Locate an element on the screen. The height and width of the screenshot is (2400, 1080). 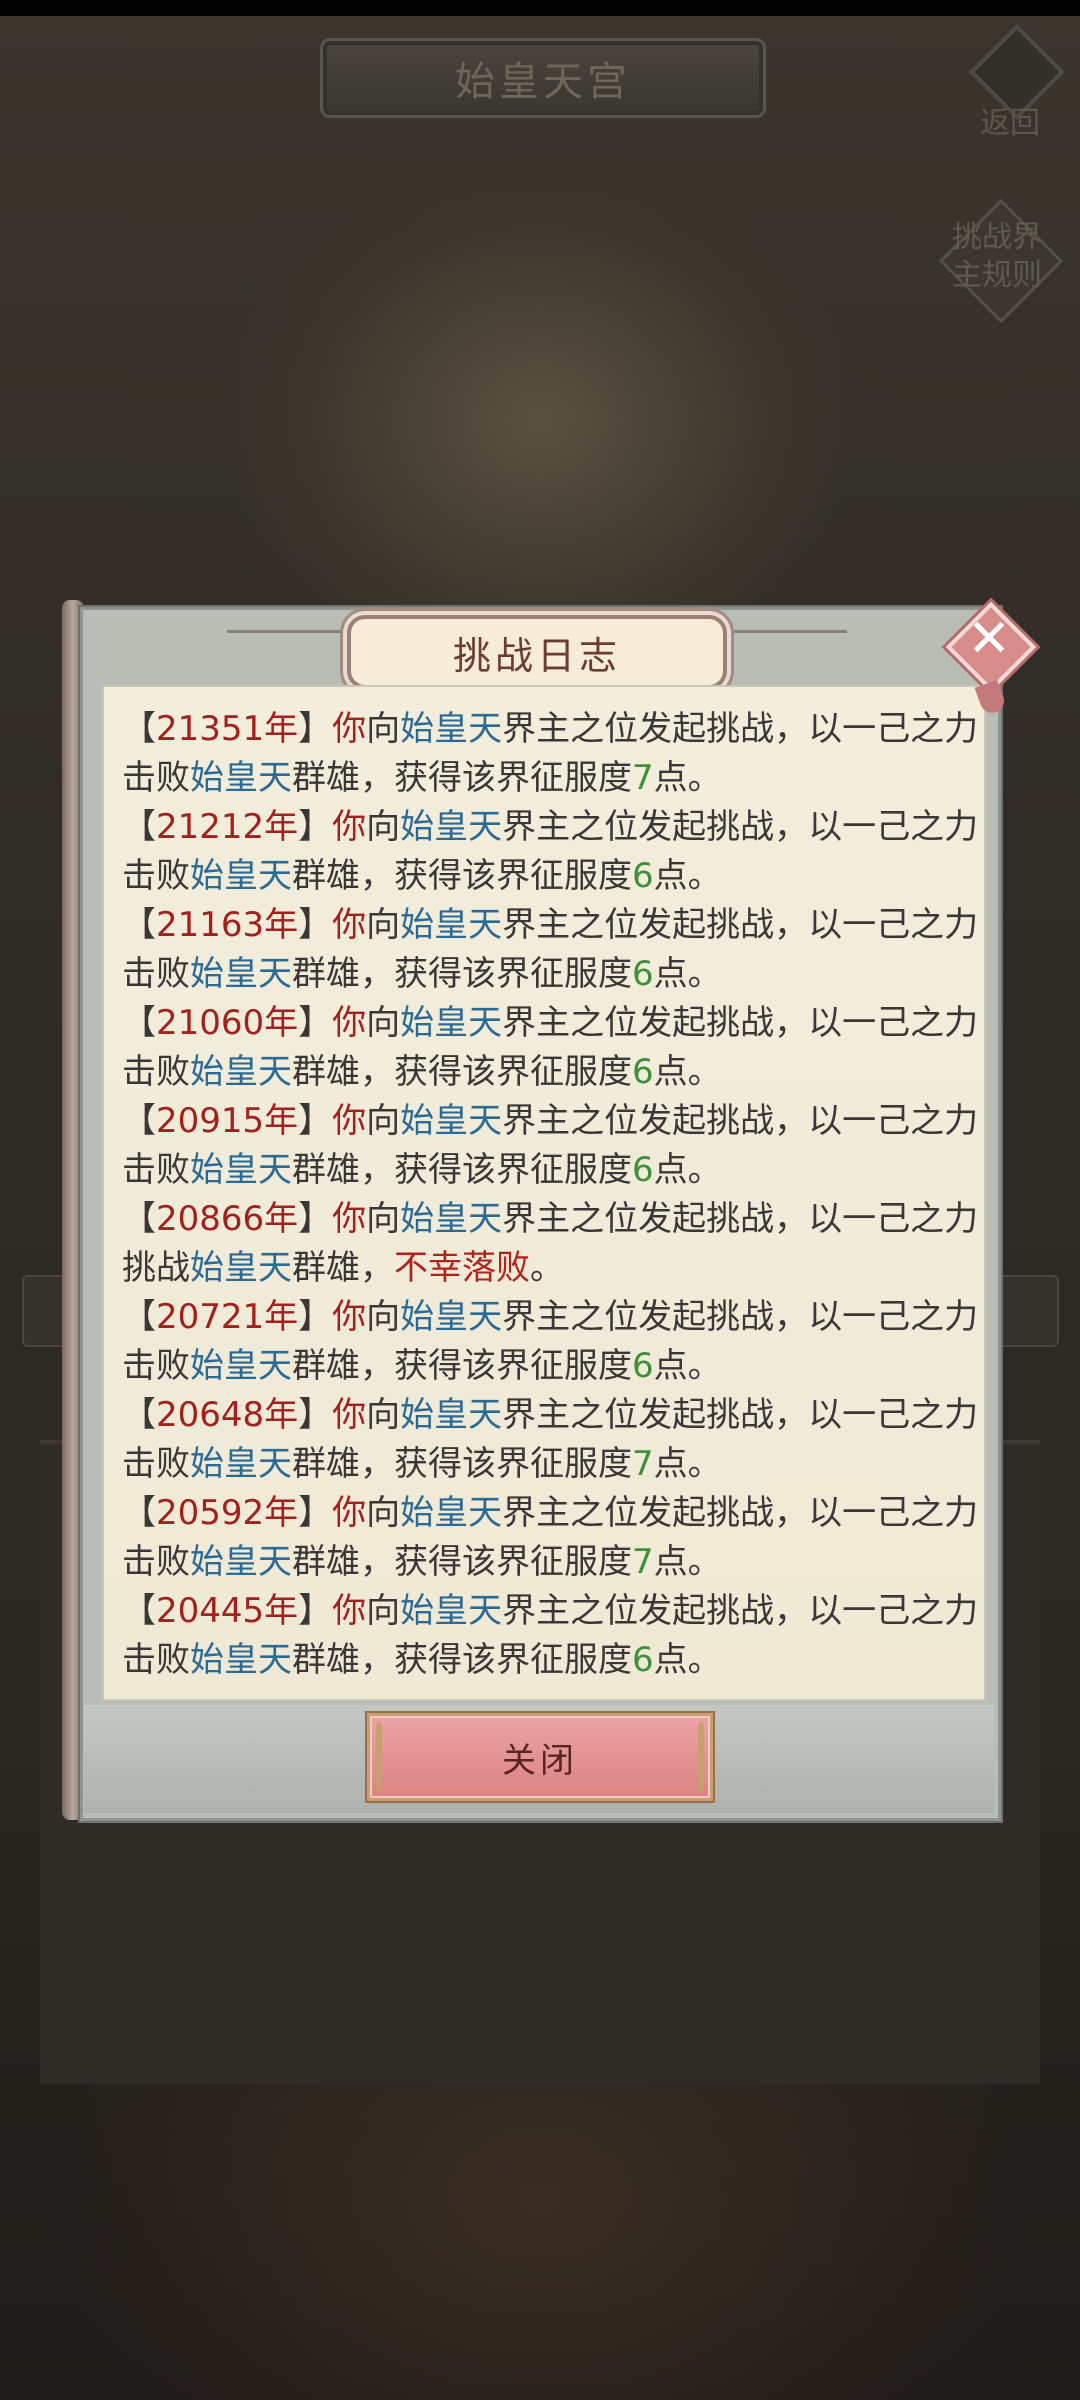
dialog-title: 挑战日志 is located at coordinates (536, 655).